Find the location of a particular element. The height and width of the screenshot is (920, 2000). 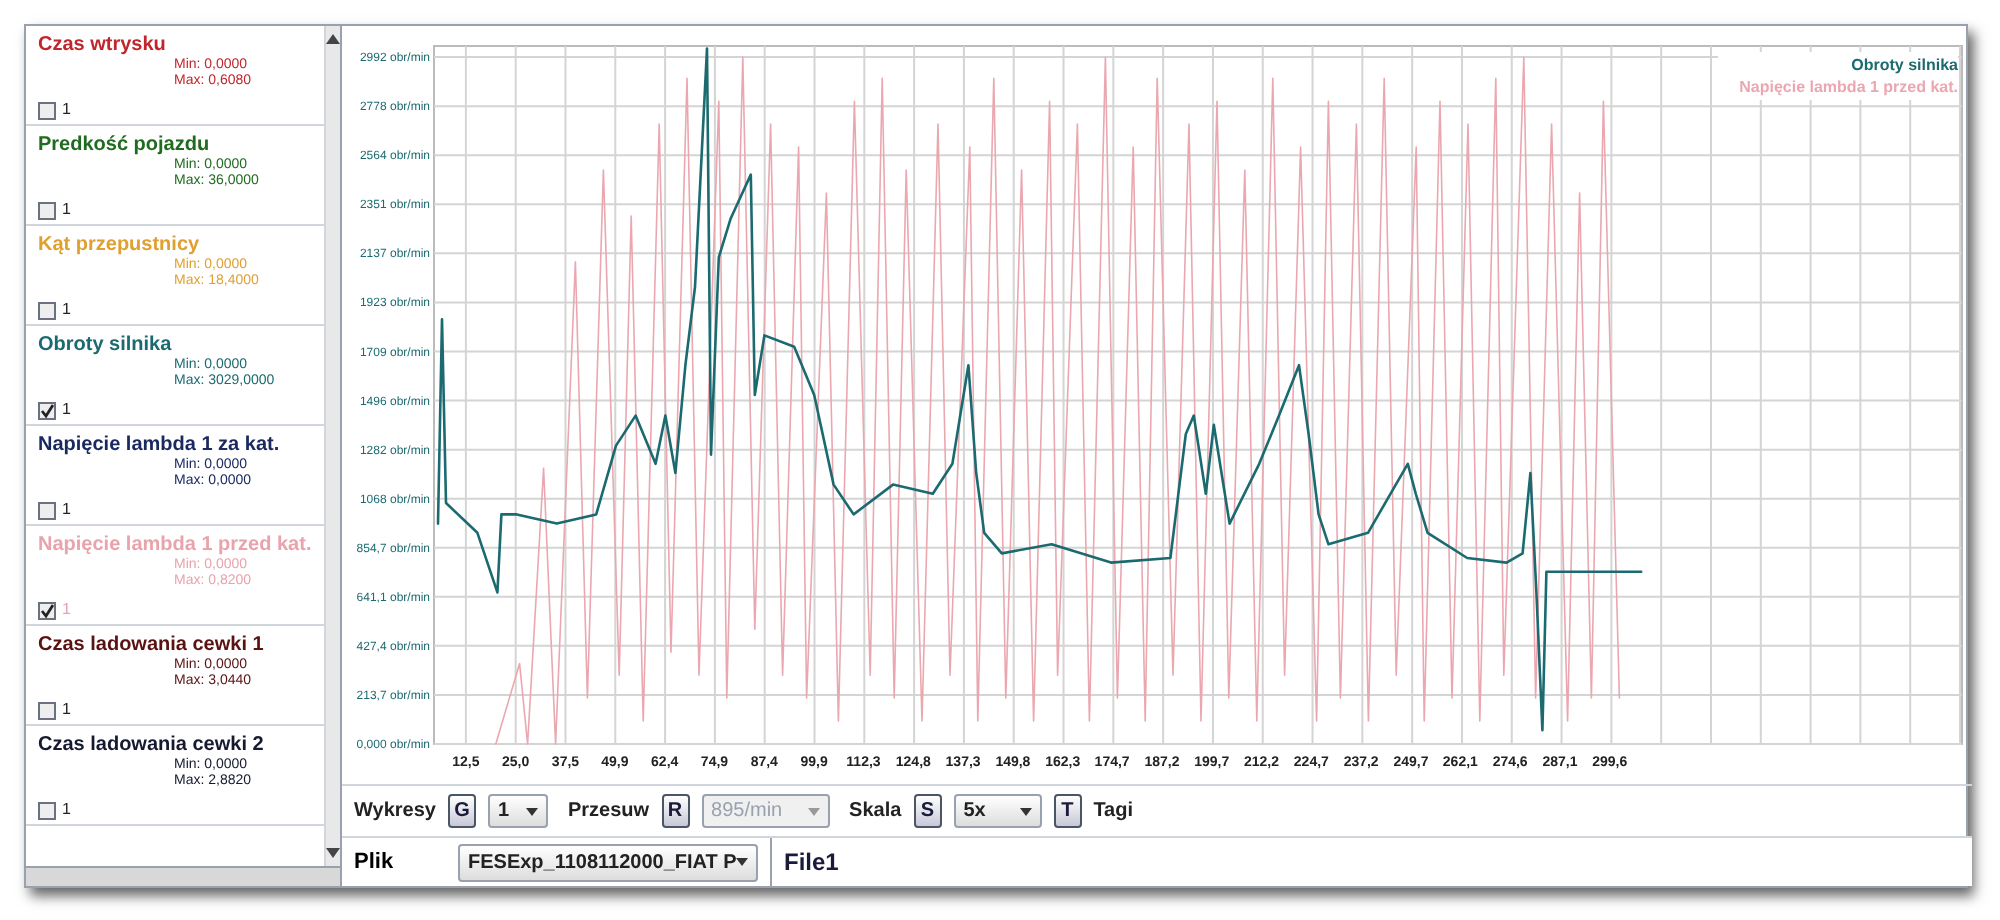

file-name-field: File1 is located at coordinates (1371, 862).